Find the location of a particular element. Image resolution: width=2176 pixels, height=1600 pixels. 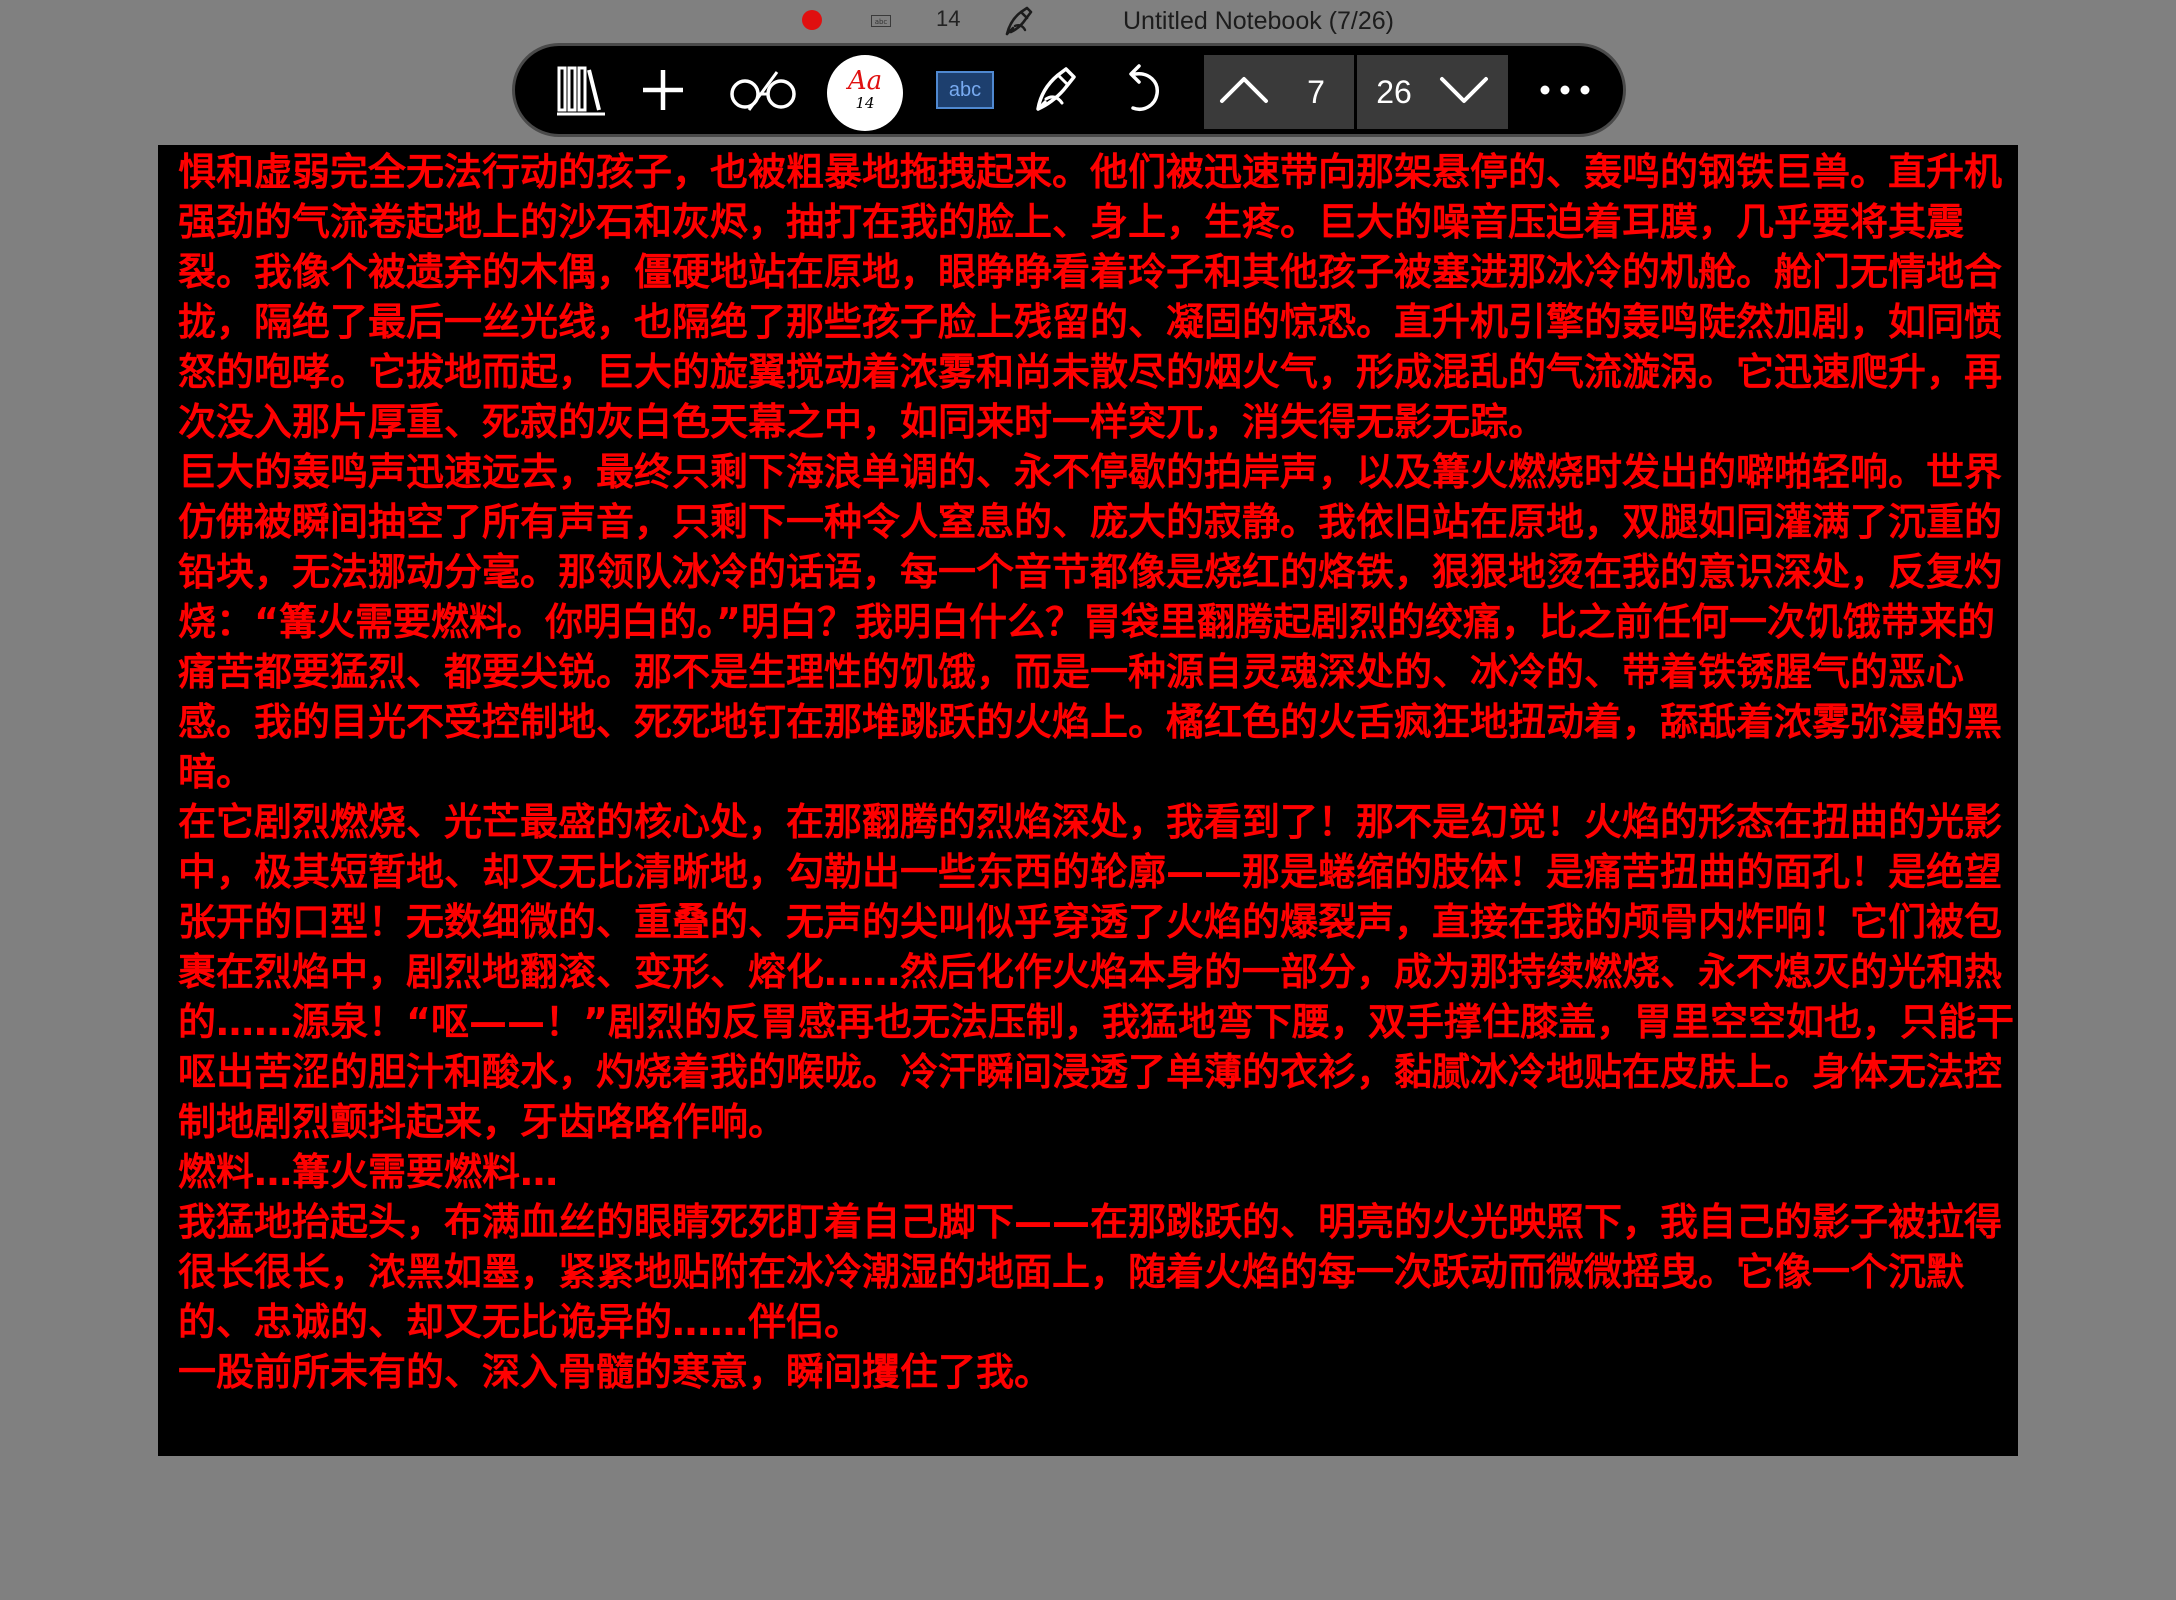

chevron-up-icon is located at coordinates (1244, 92).